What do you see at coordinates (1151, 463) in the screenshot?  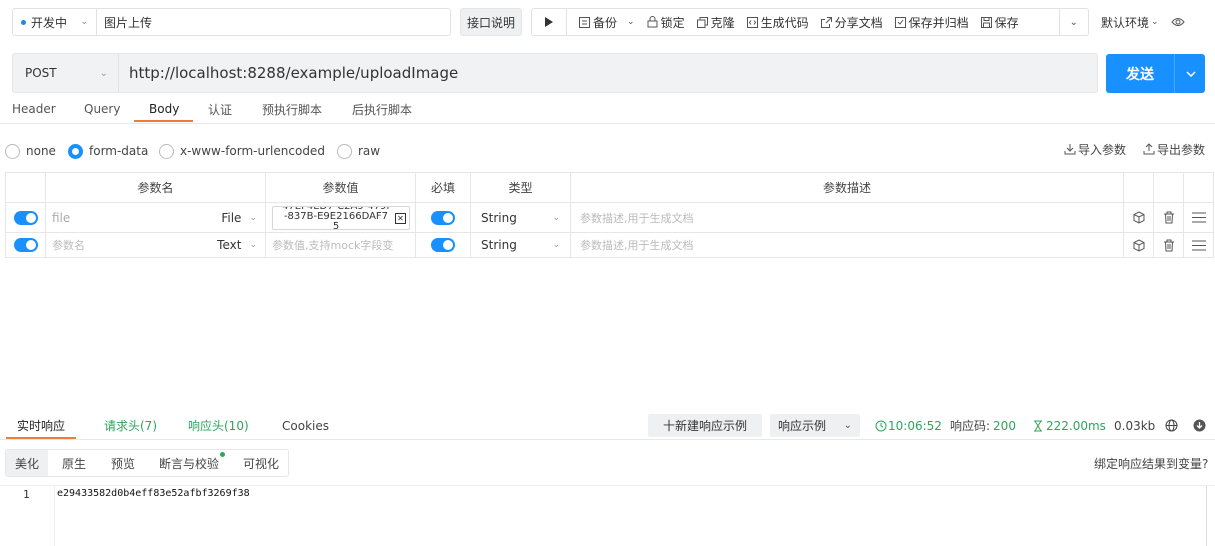 I see `bind-response-variable-link: 绑定响应结果到变量?` at bounding box center [1151, 463].